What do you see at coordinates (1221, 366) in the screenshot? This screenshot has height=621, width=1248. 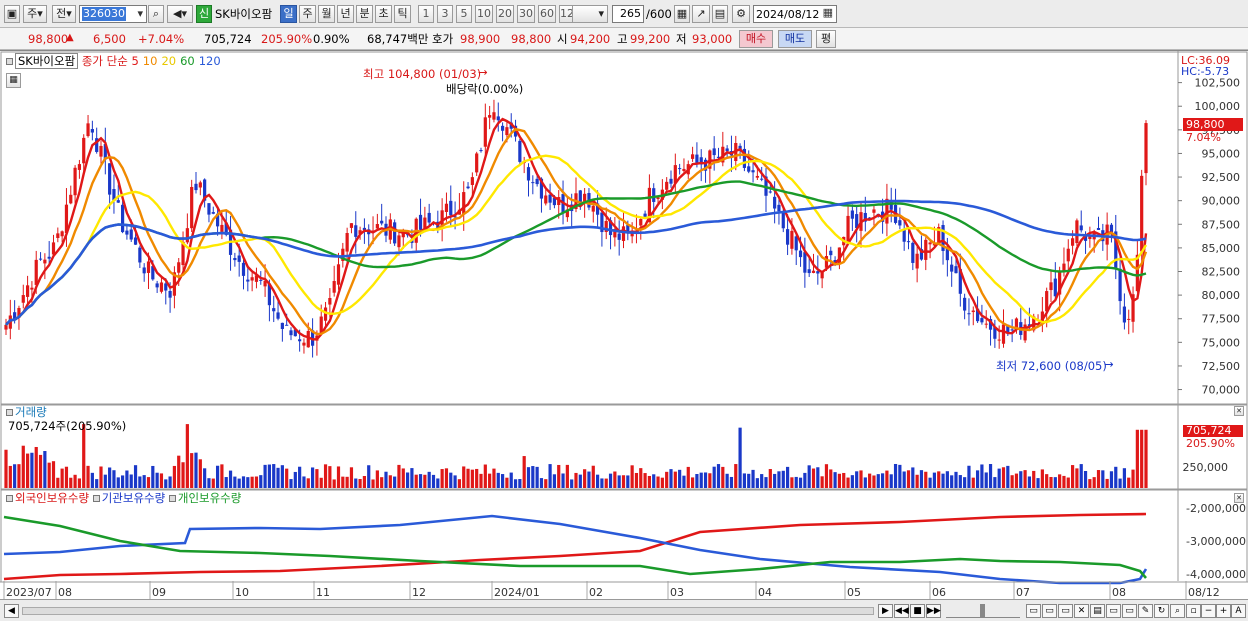 I see `price-axis-label: 72,500` at bounding box center [1221, 366].